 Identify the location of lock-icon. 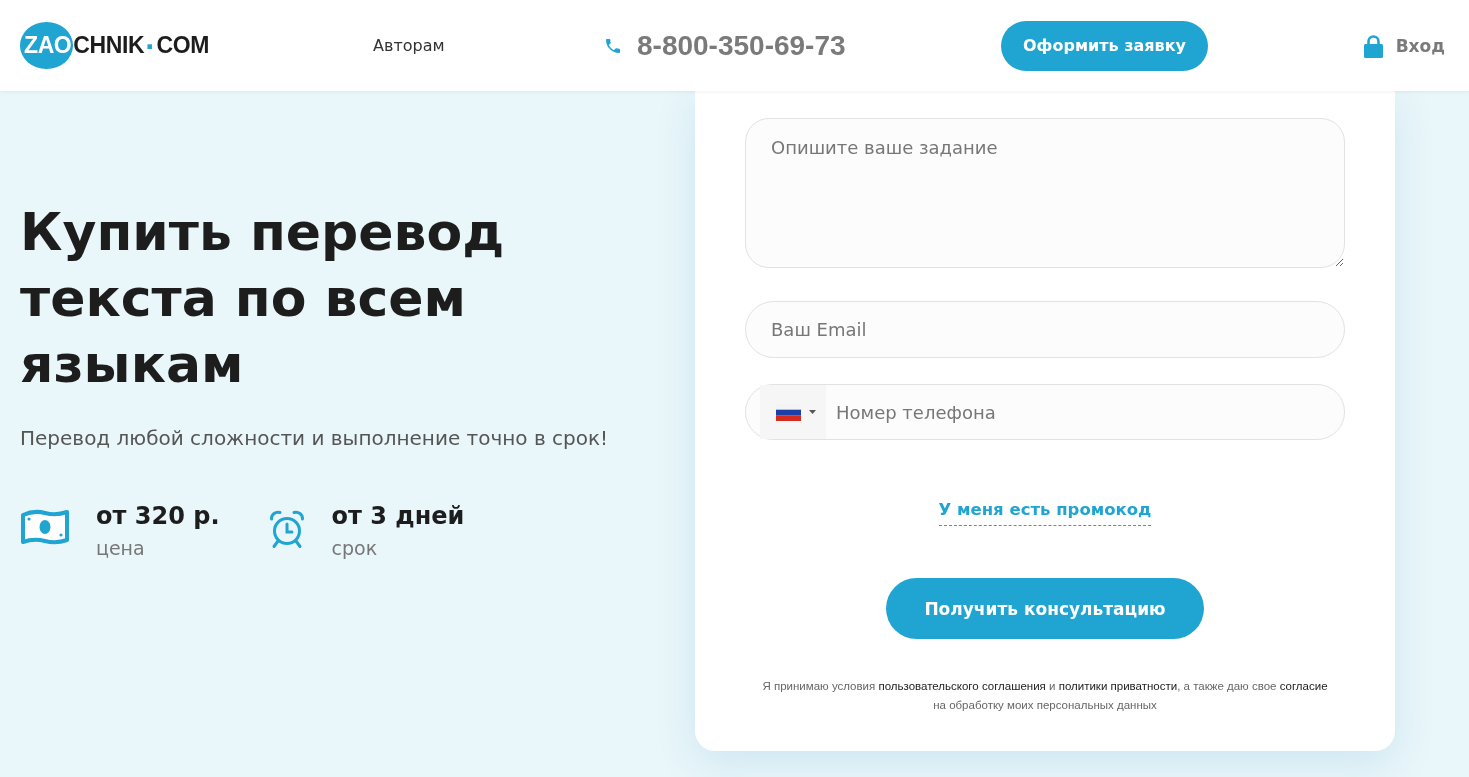
(1373, 45).